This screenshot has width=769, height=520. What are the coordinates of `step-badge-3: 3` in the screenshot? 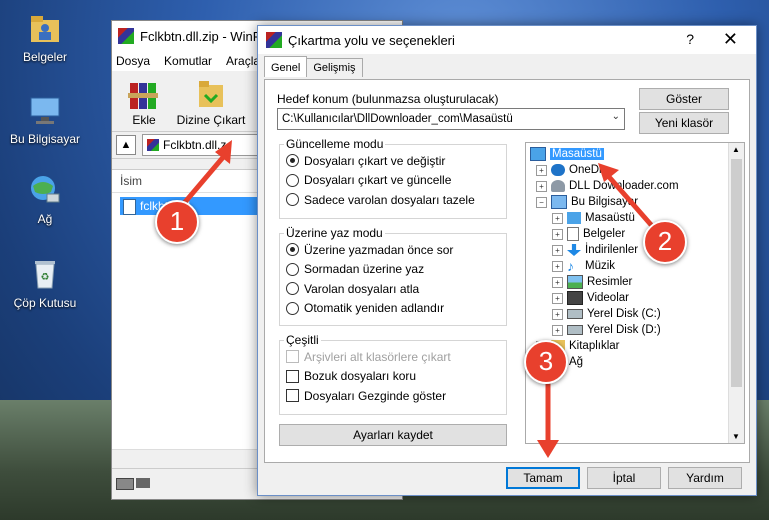 It's located at (546, 362).